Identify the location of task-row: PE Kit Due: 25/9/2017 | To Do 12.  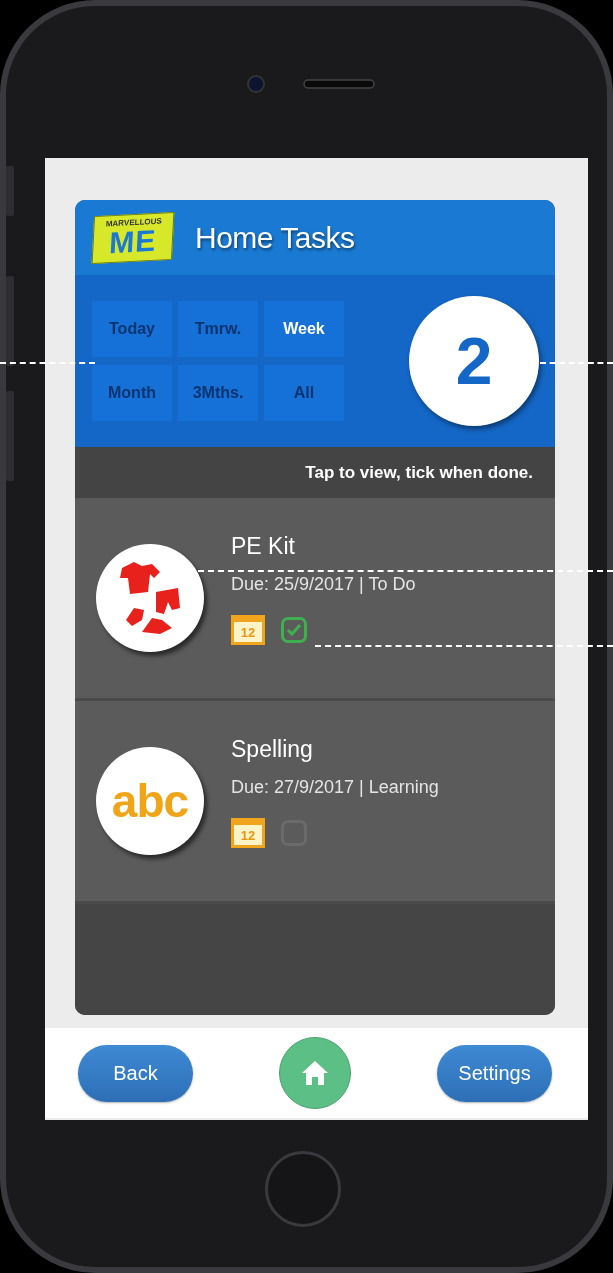
(315, 599).